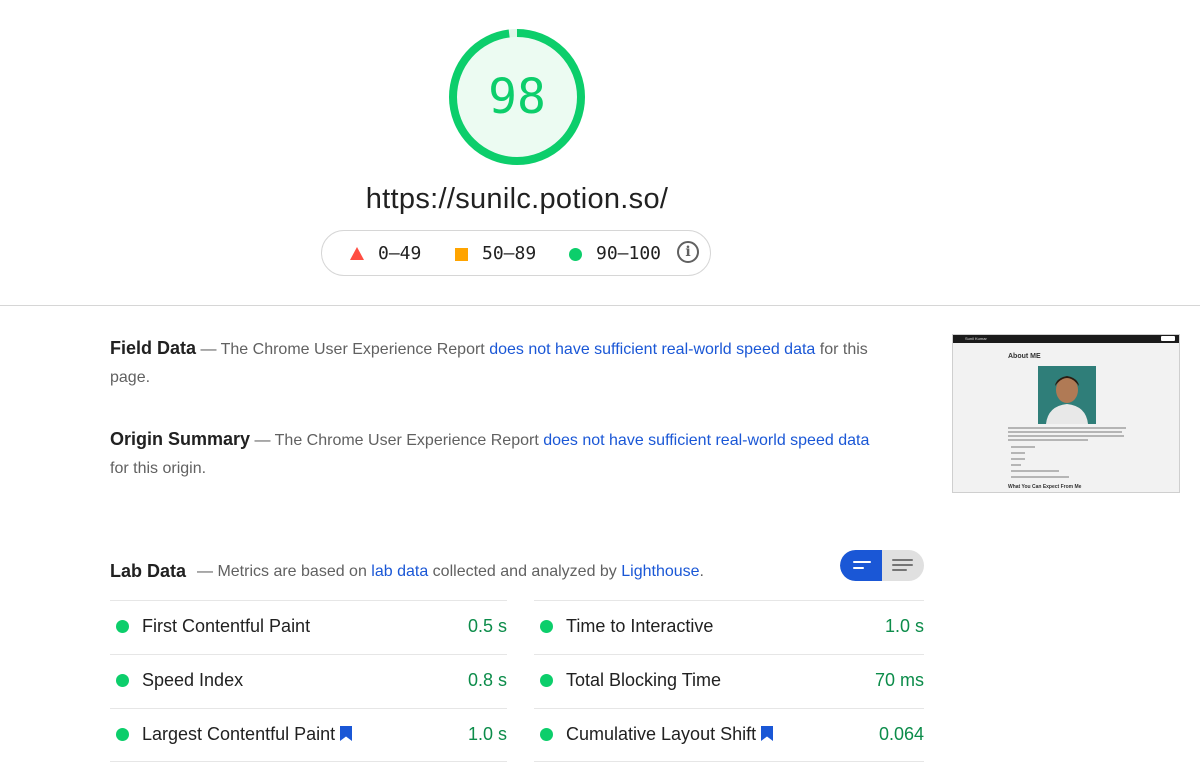 This screenshot has height=773, width=1200. What do you see at coordinates (400, 253) in the screenshot?
I see `legend-fail-range: 0–49` at bounding box center [400, 253].